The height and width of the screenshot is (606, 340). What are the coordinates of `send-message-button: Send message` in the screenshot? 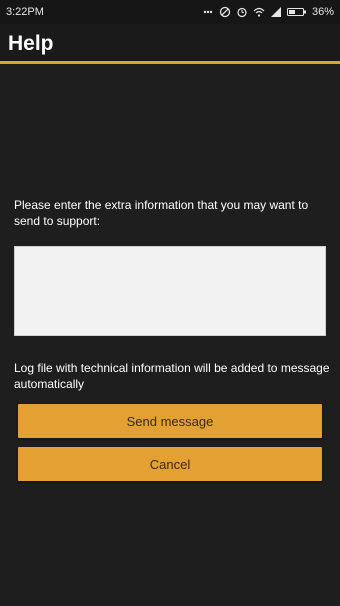 It's located at (170, 421).